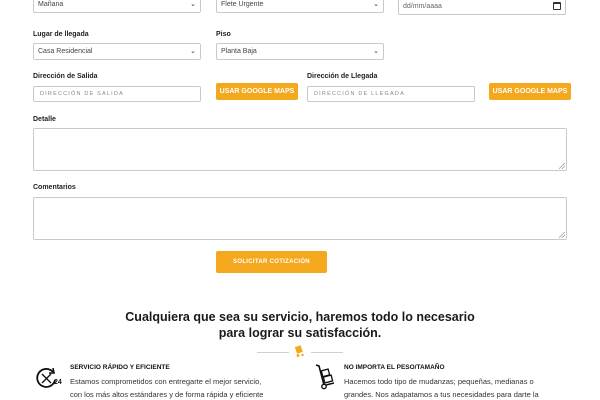  What do you see at coordinates (530, 91) in the screenshot?
I see `llegada-google-maps-button: USAR GOOGLE MAPS` at bounding box center [530, 91].